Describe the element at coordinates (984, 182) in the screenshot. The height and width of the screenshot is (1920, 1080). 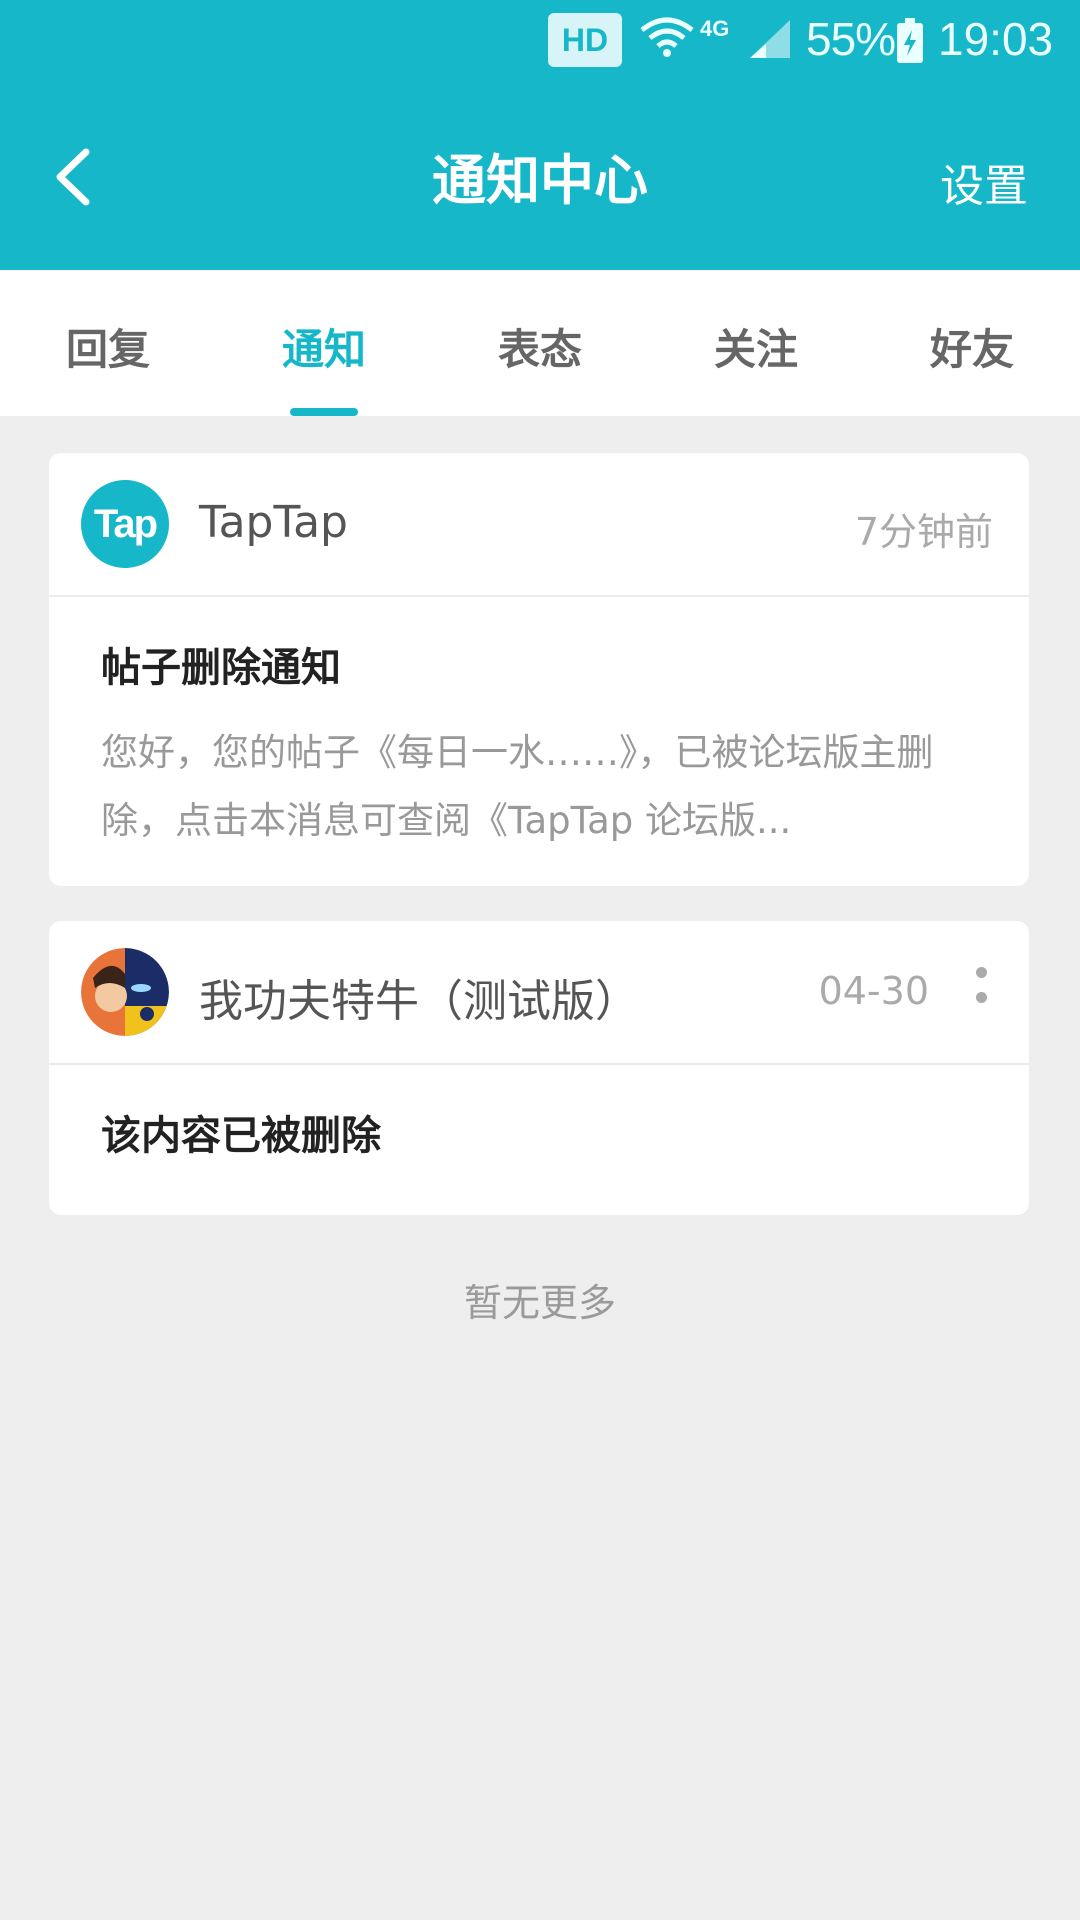
I see `settings-button: 设置` at that location.